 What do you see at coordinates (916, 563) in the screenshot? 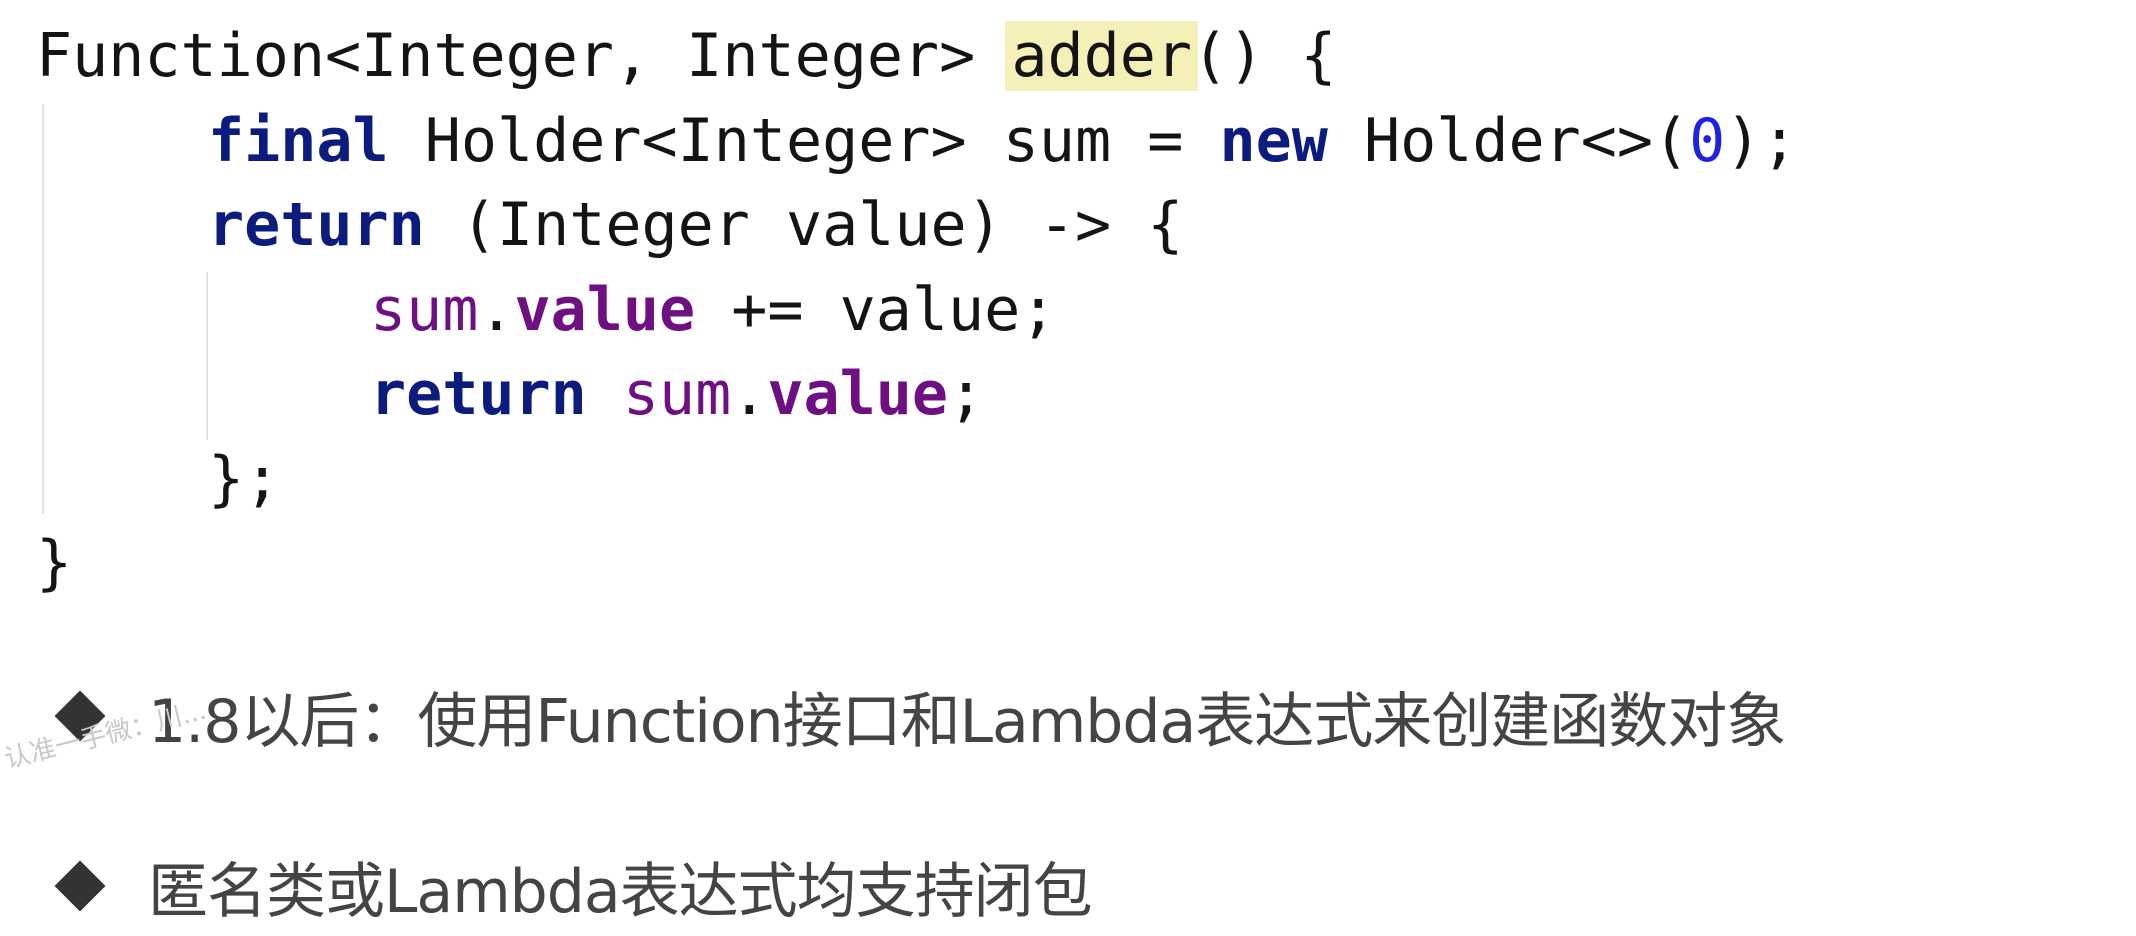
I see `code-line-7: }` at bounding box center [916, 563].